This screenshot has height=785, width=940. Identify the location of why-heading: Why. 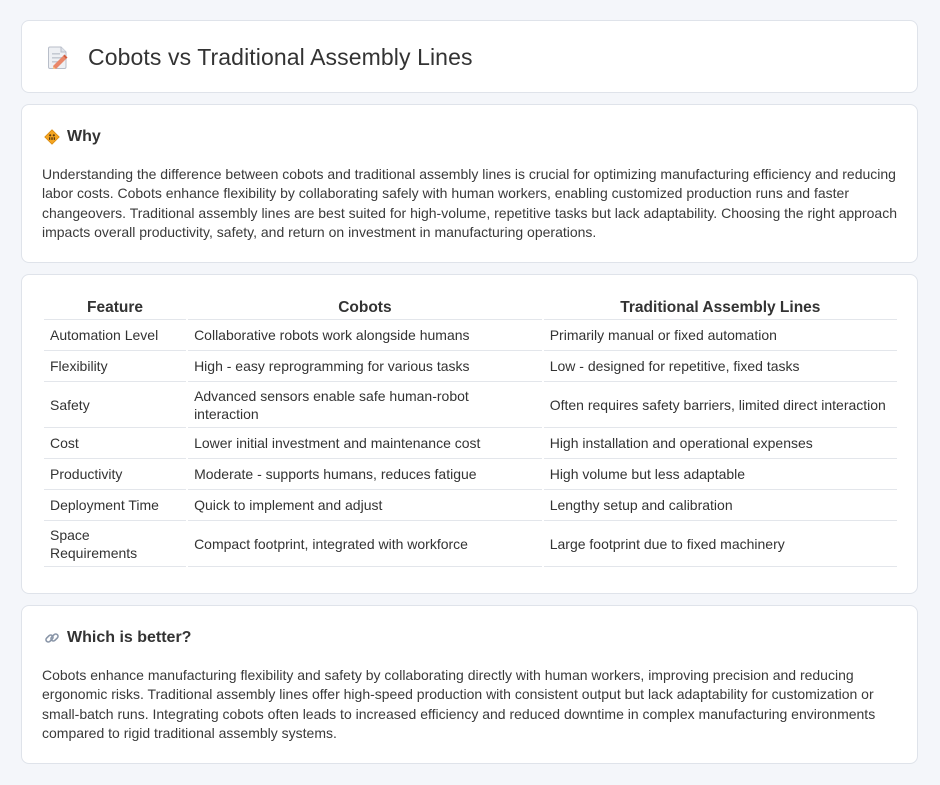
(72, 137).